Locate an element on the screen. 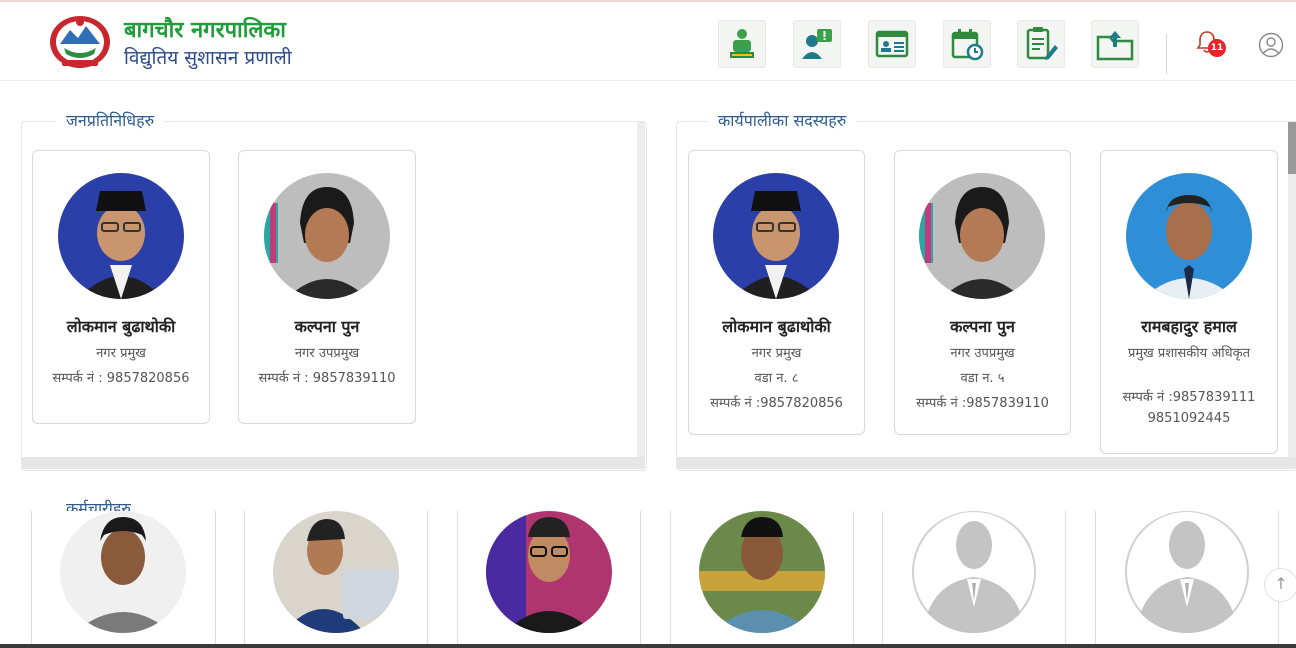 The image size is (1296, 648). feedback-button is located at coordinates (817, 44).